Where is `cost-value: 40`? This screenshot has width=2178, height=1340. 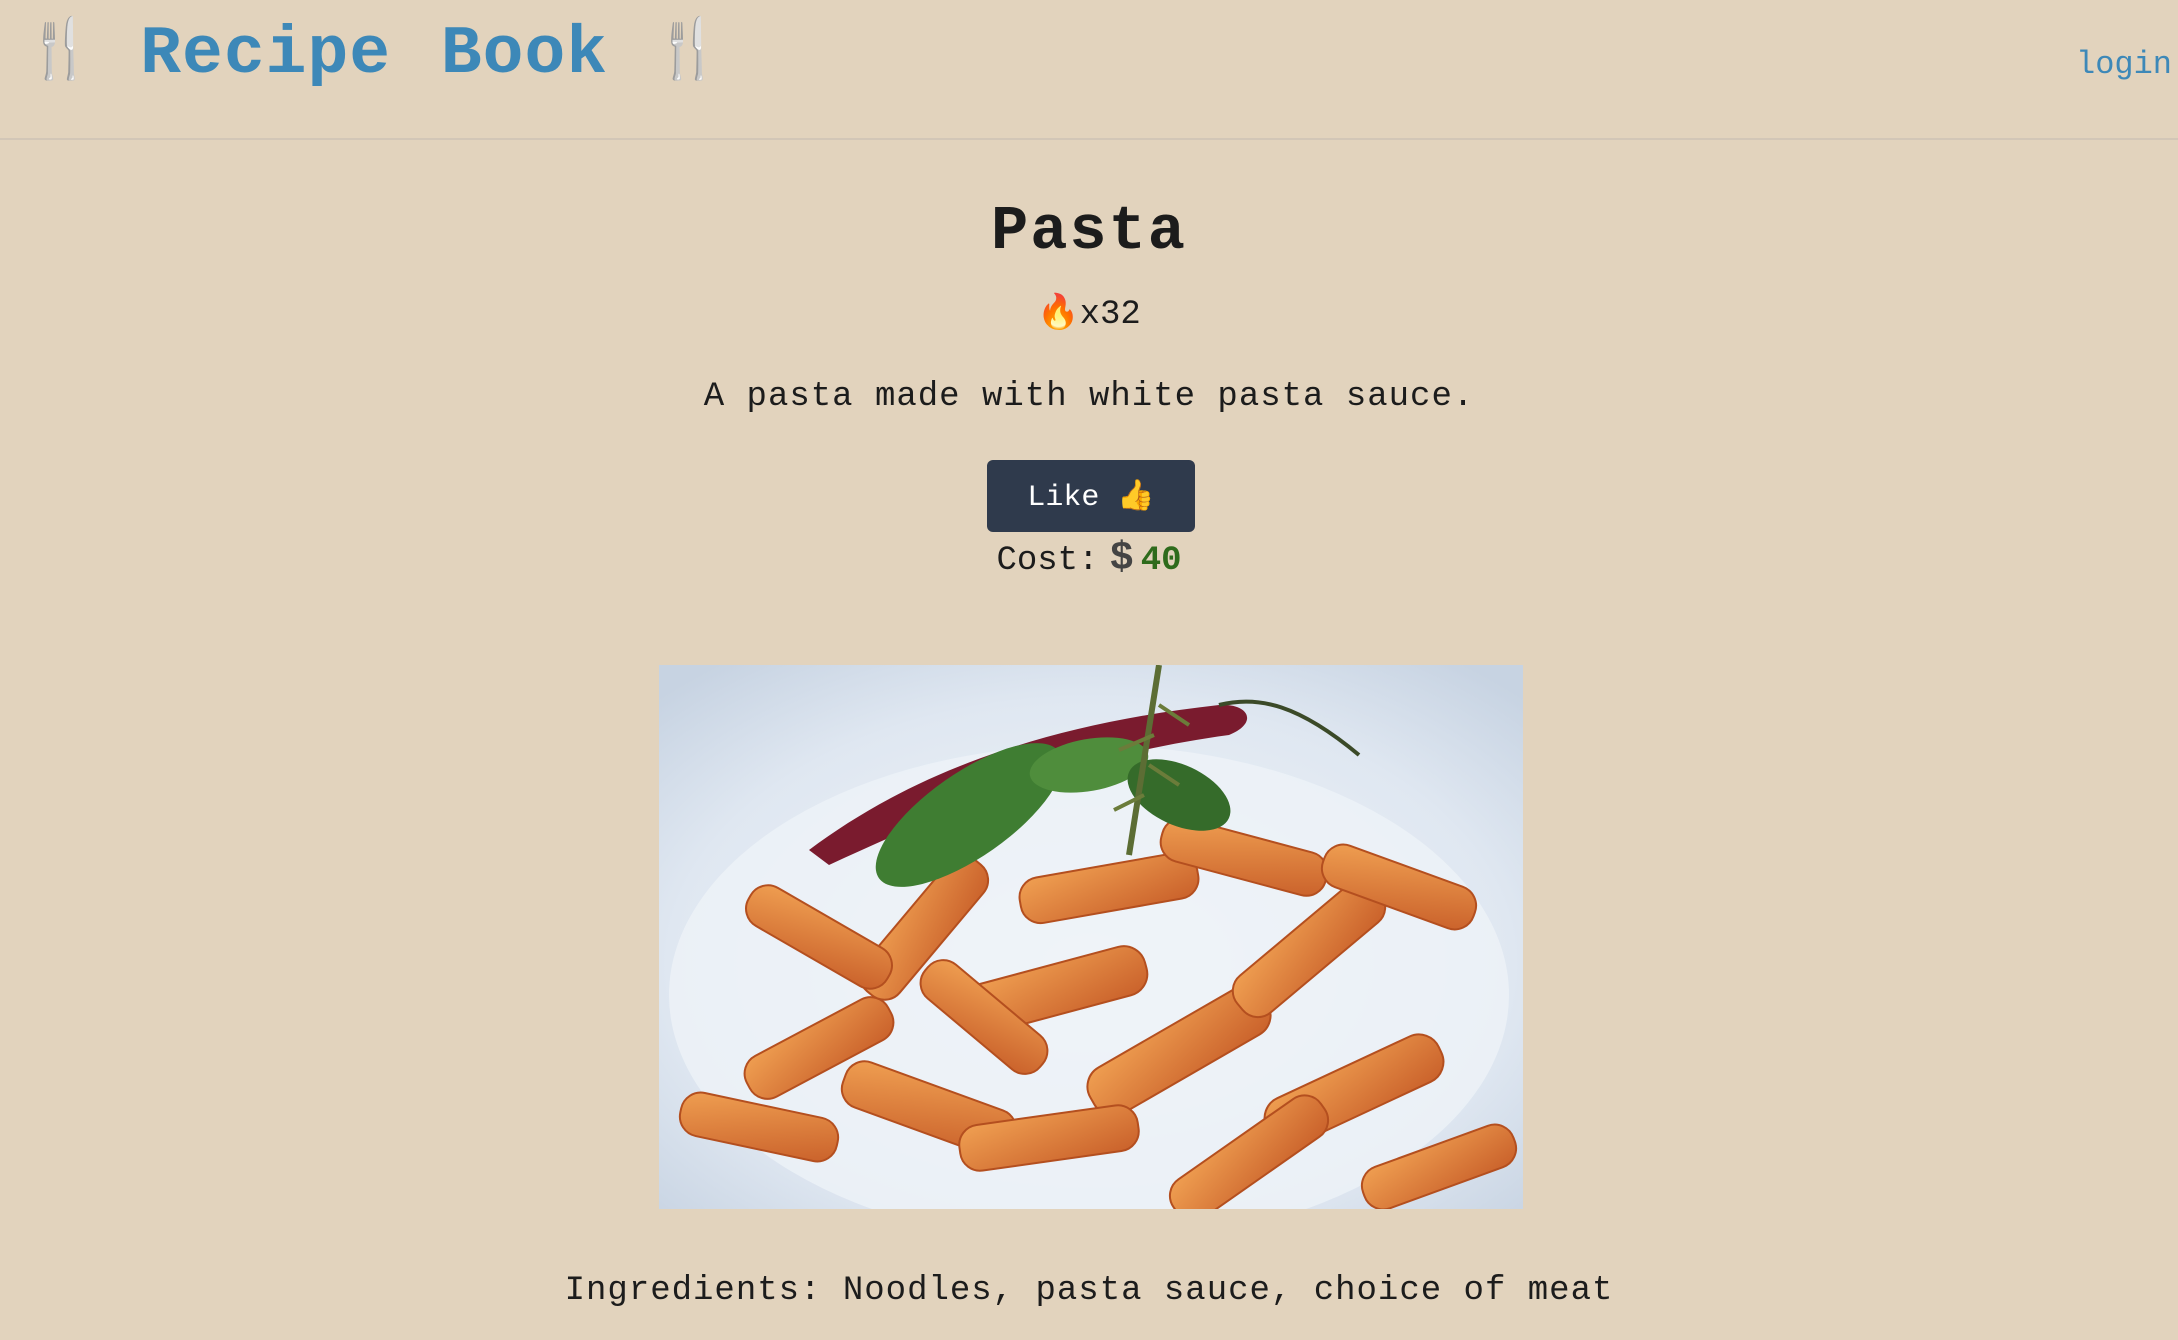 cost-value: 40 is located at coordinates (1161, 561).